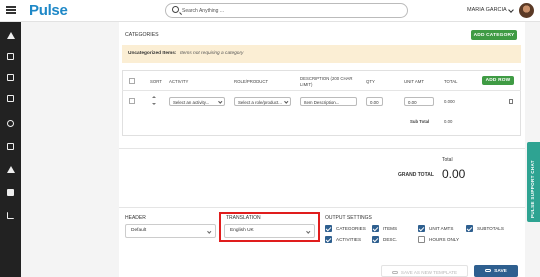  Describe the element at coordinates (10, 146) in the screenshot. I see `image-icon` at that location.